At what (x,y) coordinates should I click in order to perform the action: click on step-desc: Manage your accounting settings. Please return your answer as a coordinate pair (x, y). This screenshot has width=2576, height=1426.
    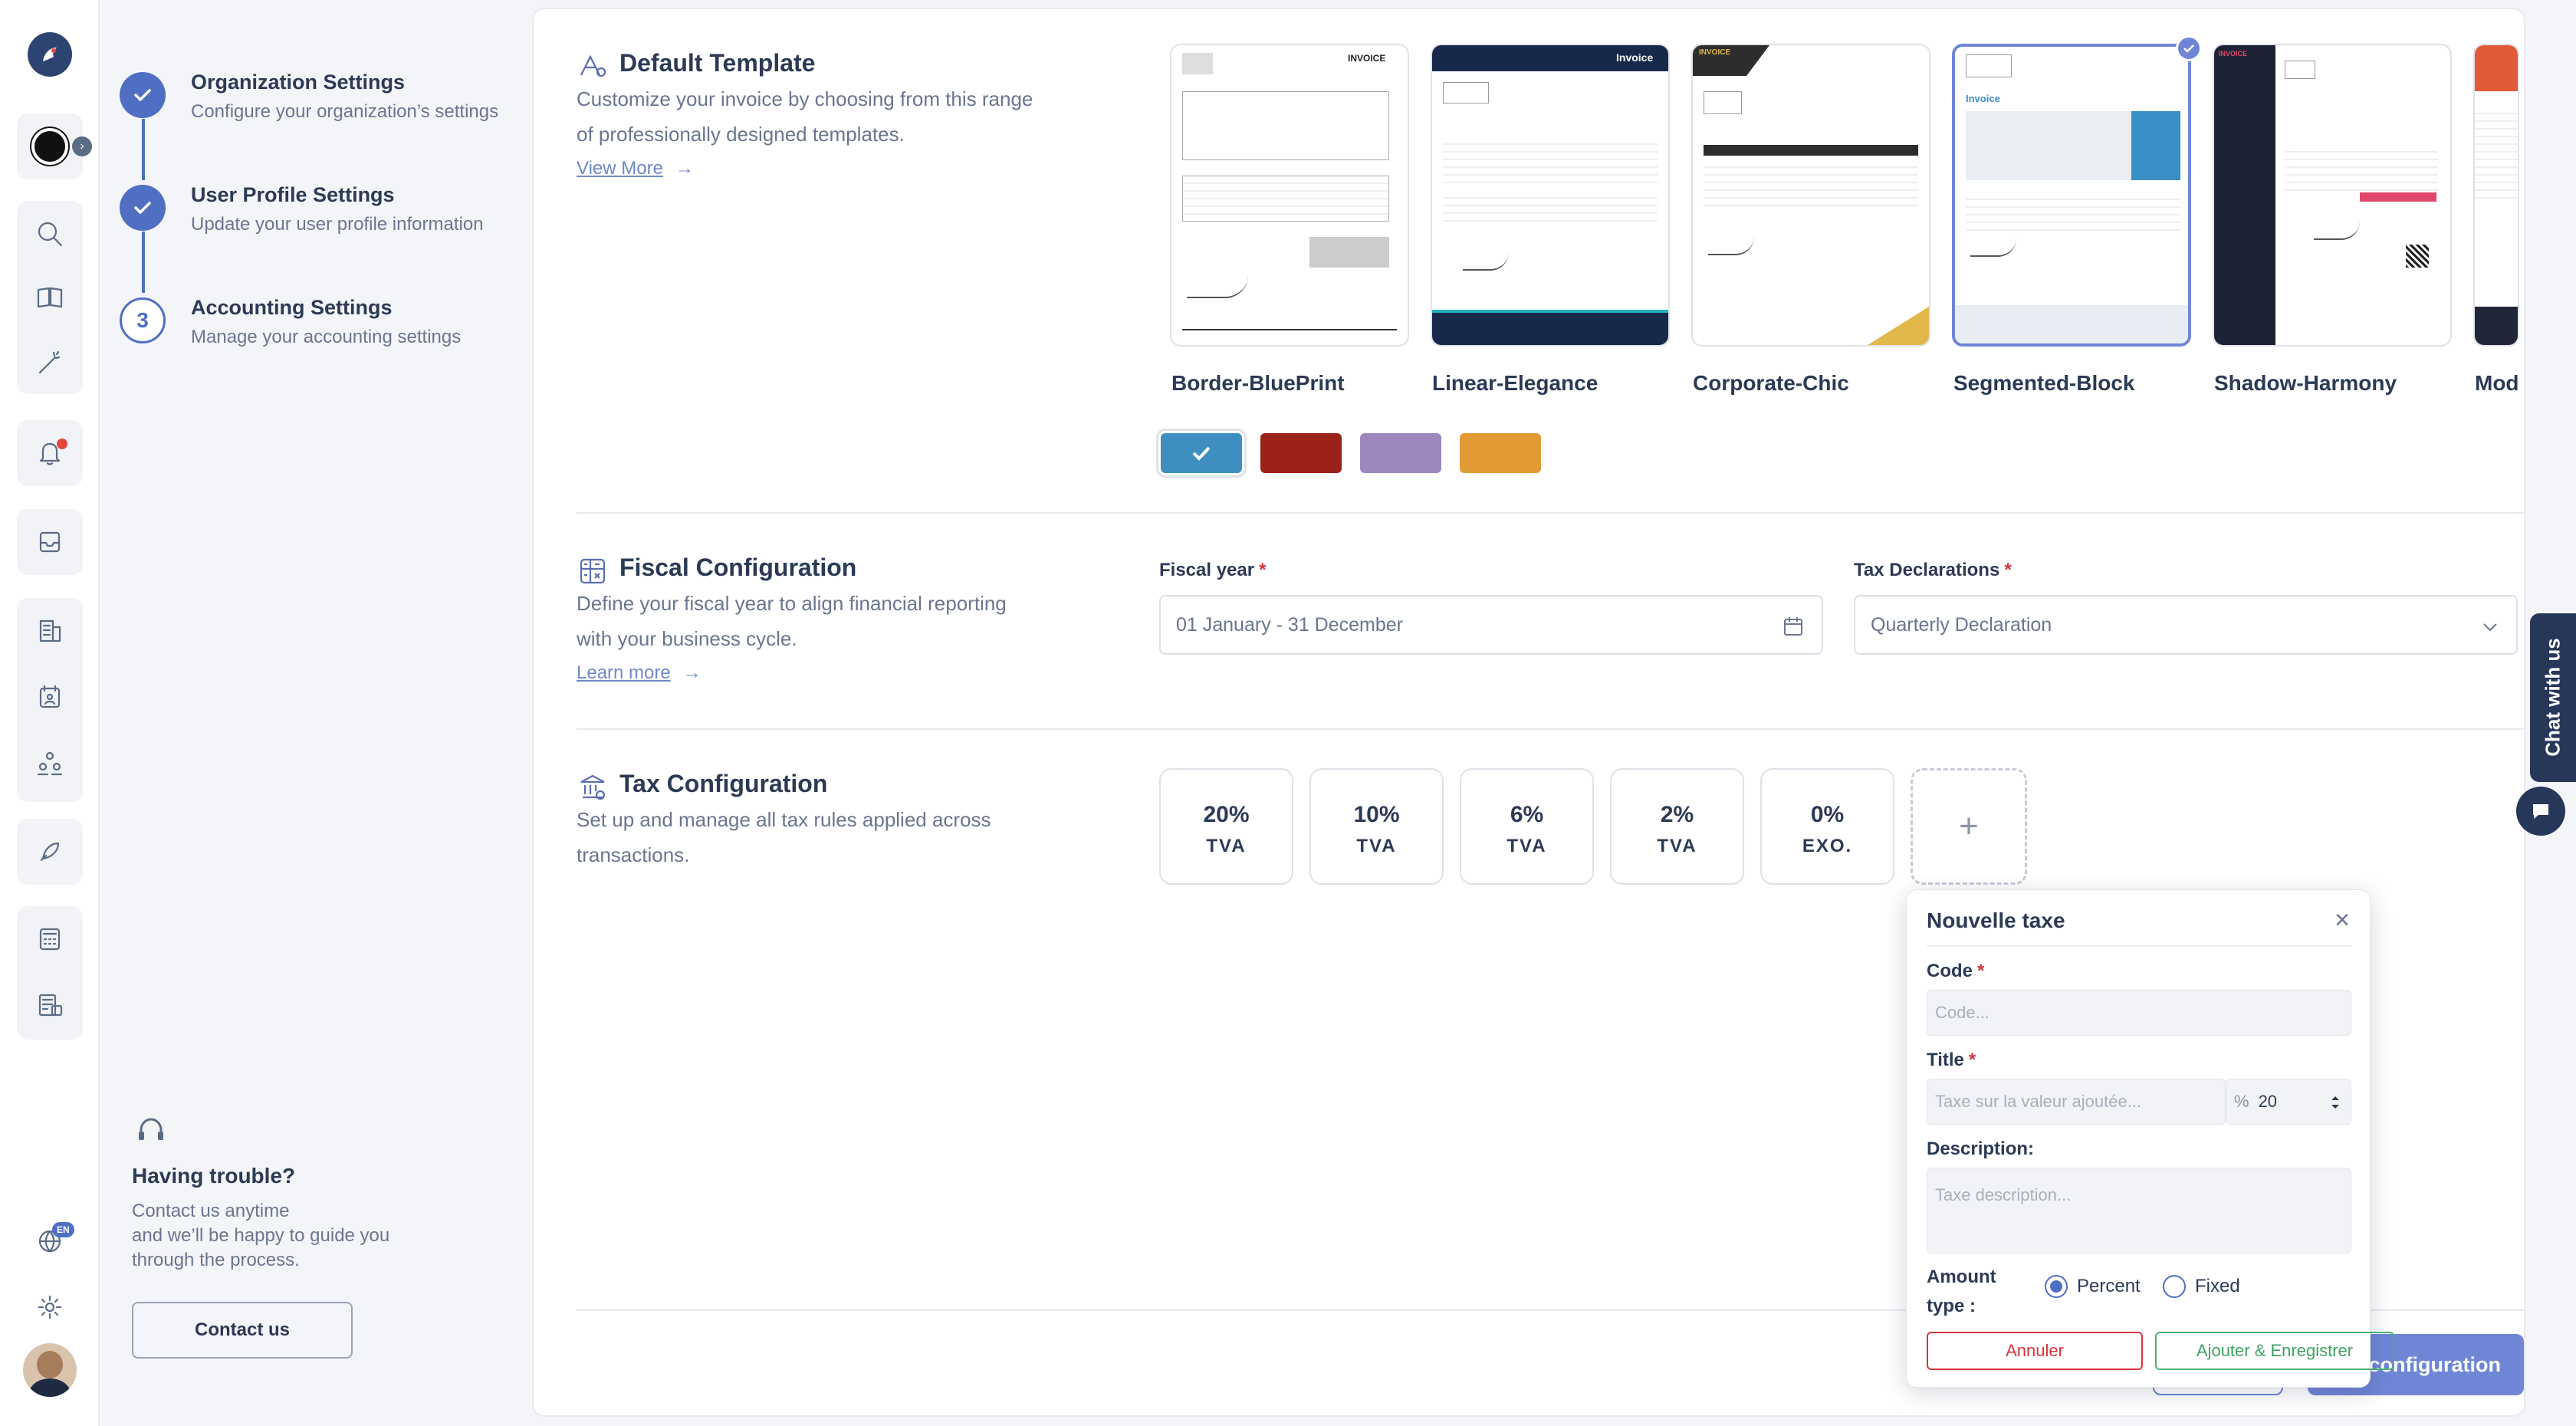
    Looking at the image, I should click on (326, 337).